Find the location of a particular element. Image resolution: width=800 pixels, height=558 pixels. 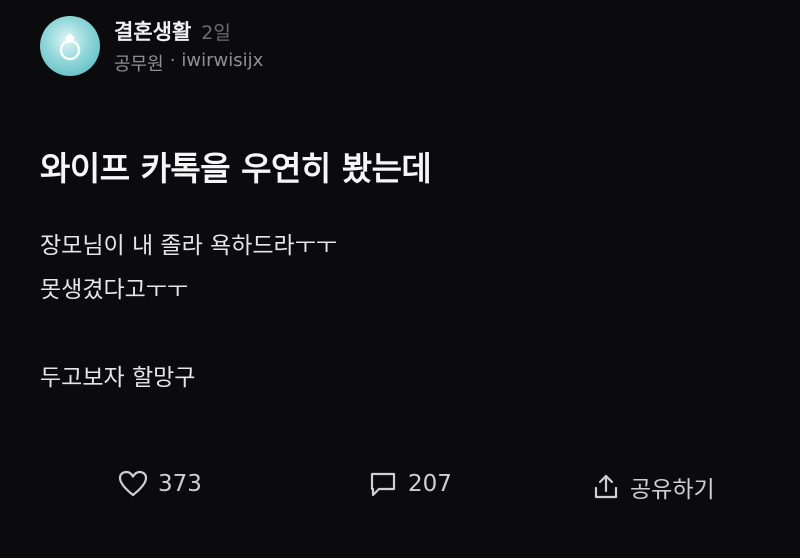

meta-top-row: 결혼생활 2일 is located at coordinates (188, 31).